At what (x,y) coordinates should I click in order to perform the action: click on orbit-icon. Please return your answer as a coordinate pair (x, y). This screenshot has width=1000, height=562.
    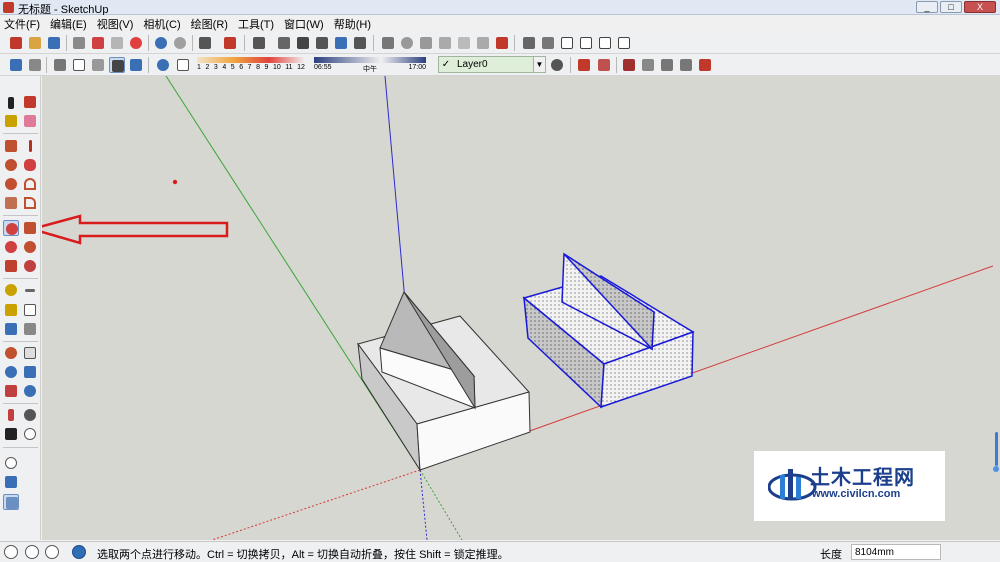
    Looking at the image, I should click on (11, 353).